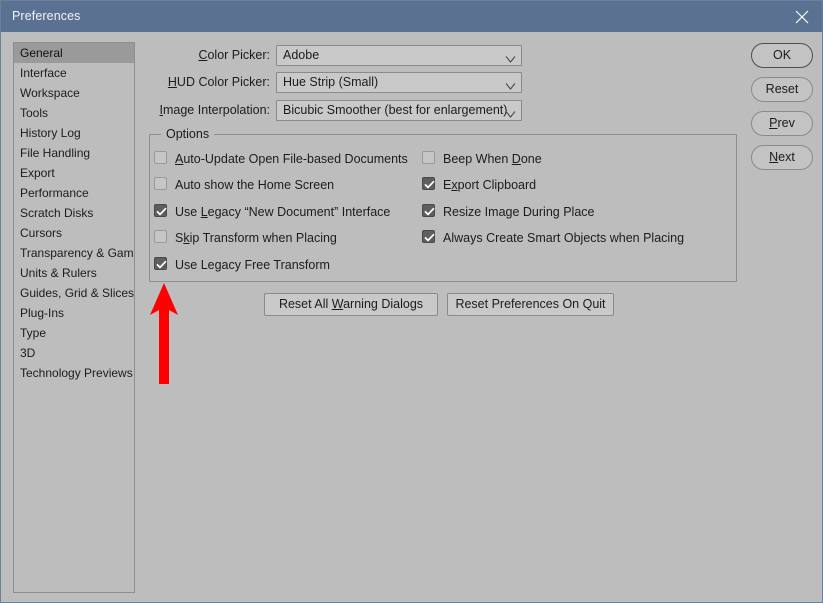 This screenshot has height=603, width=823. What do you see at coordinates (530, 304) in the screenshot?
I see `button-reset-preferences-on-quit: Reset Preferences On Quit` at bounding box center [530, 304].